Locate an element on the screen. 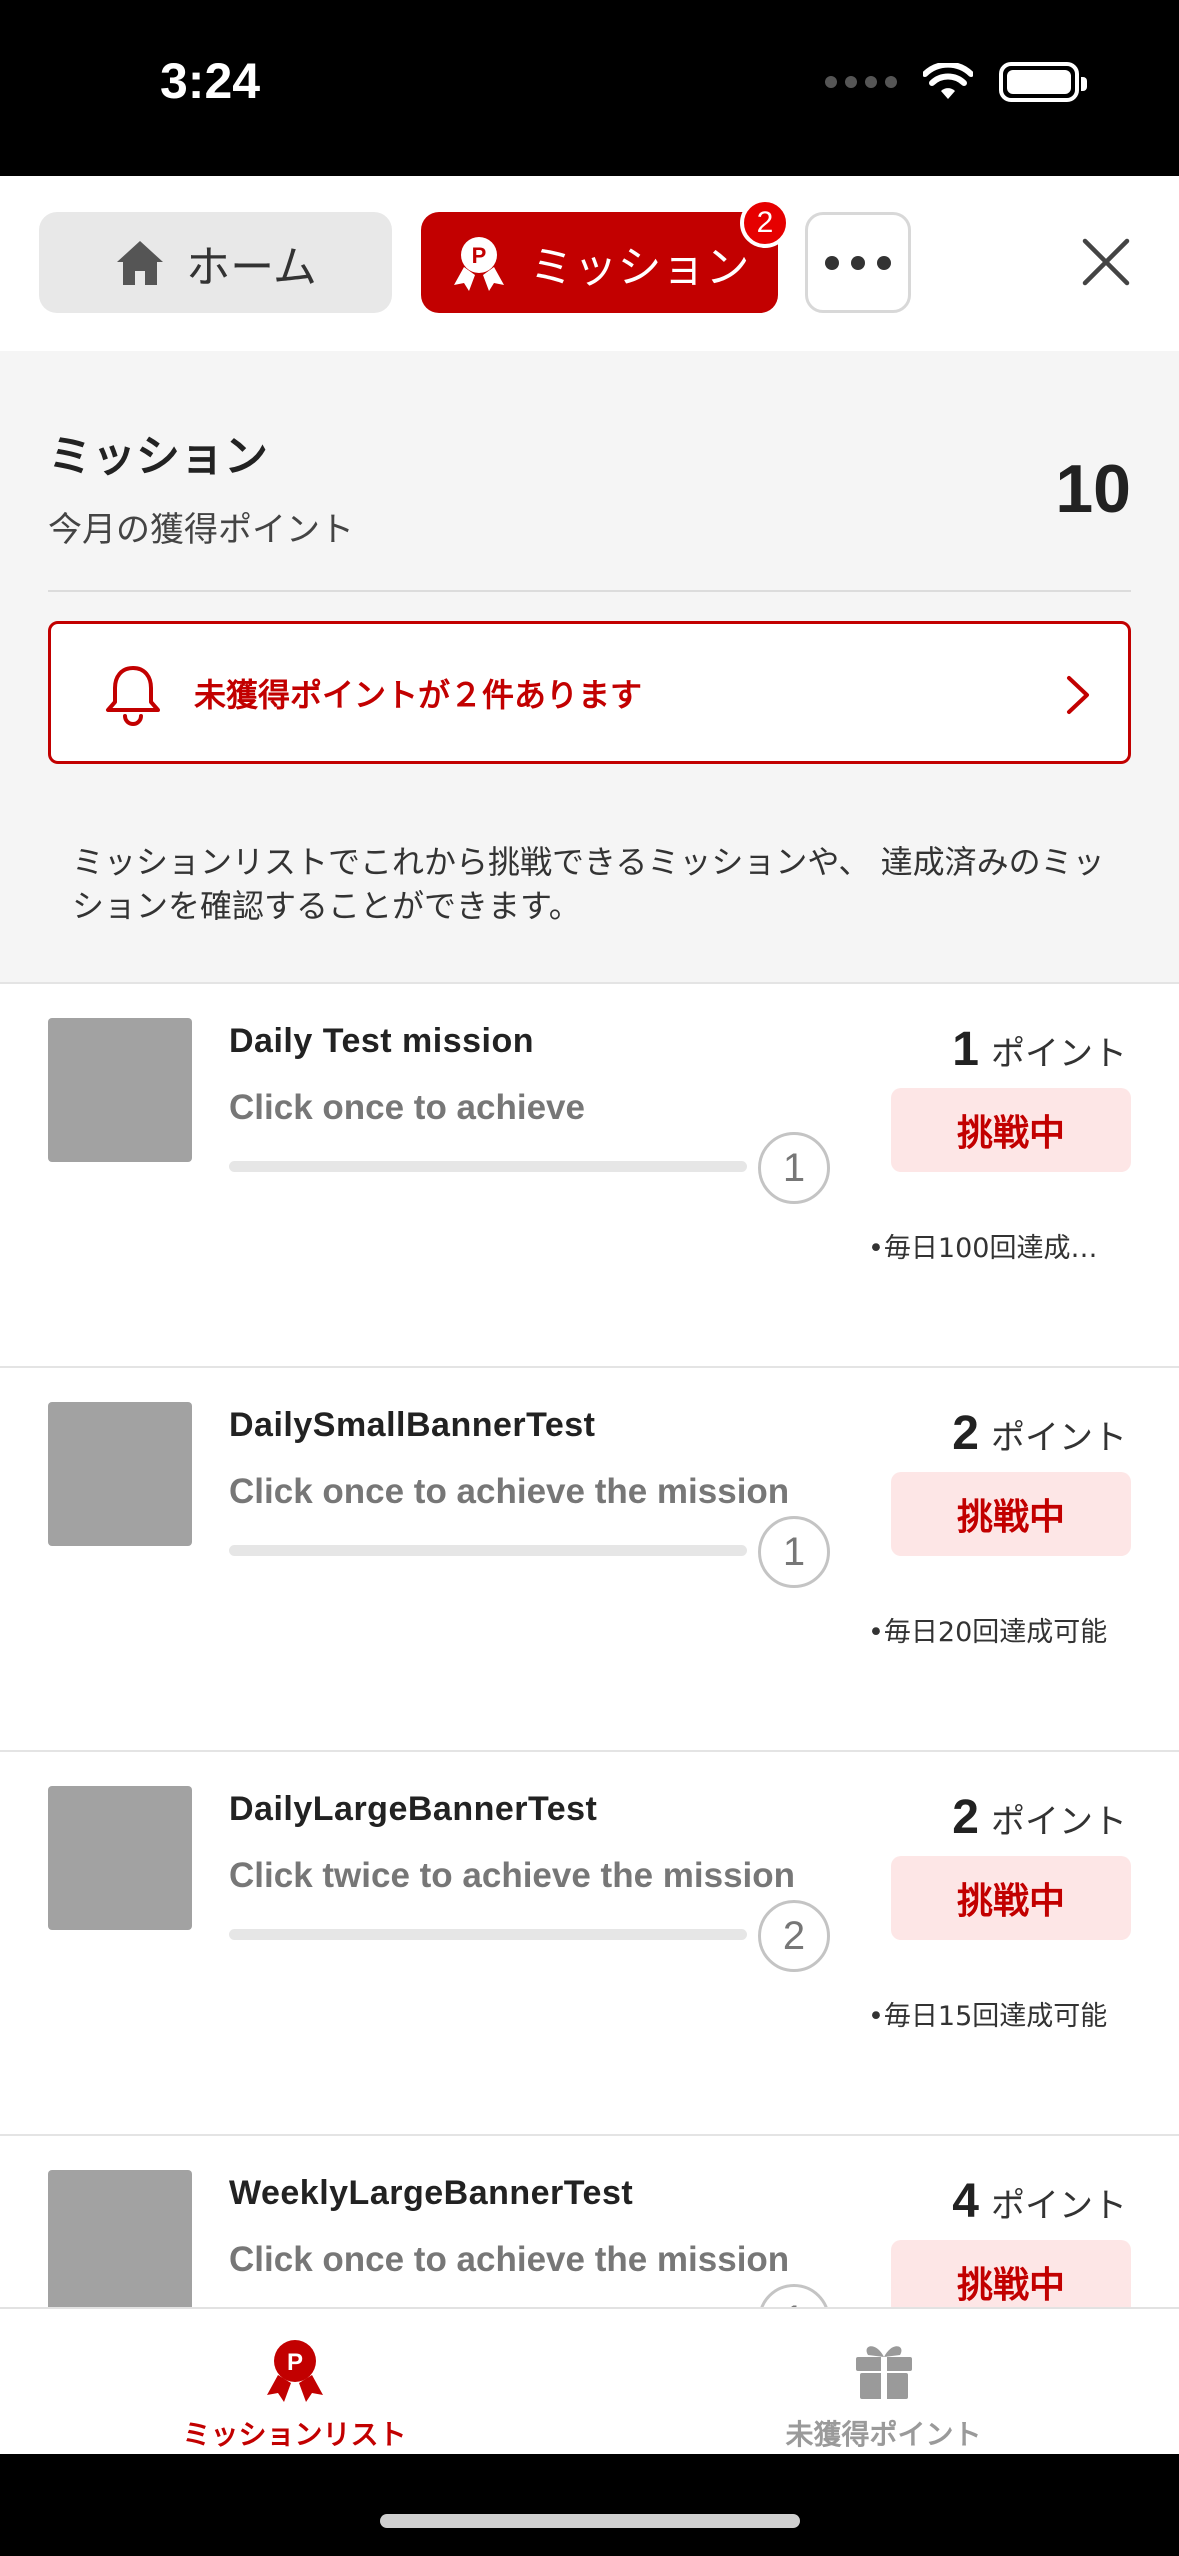  mission-points: 4 ポイント is located at coordinates (1039, 2201).